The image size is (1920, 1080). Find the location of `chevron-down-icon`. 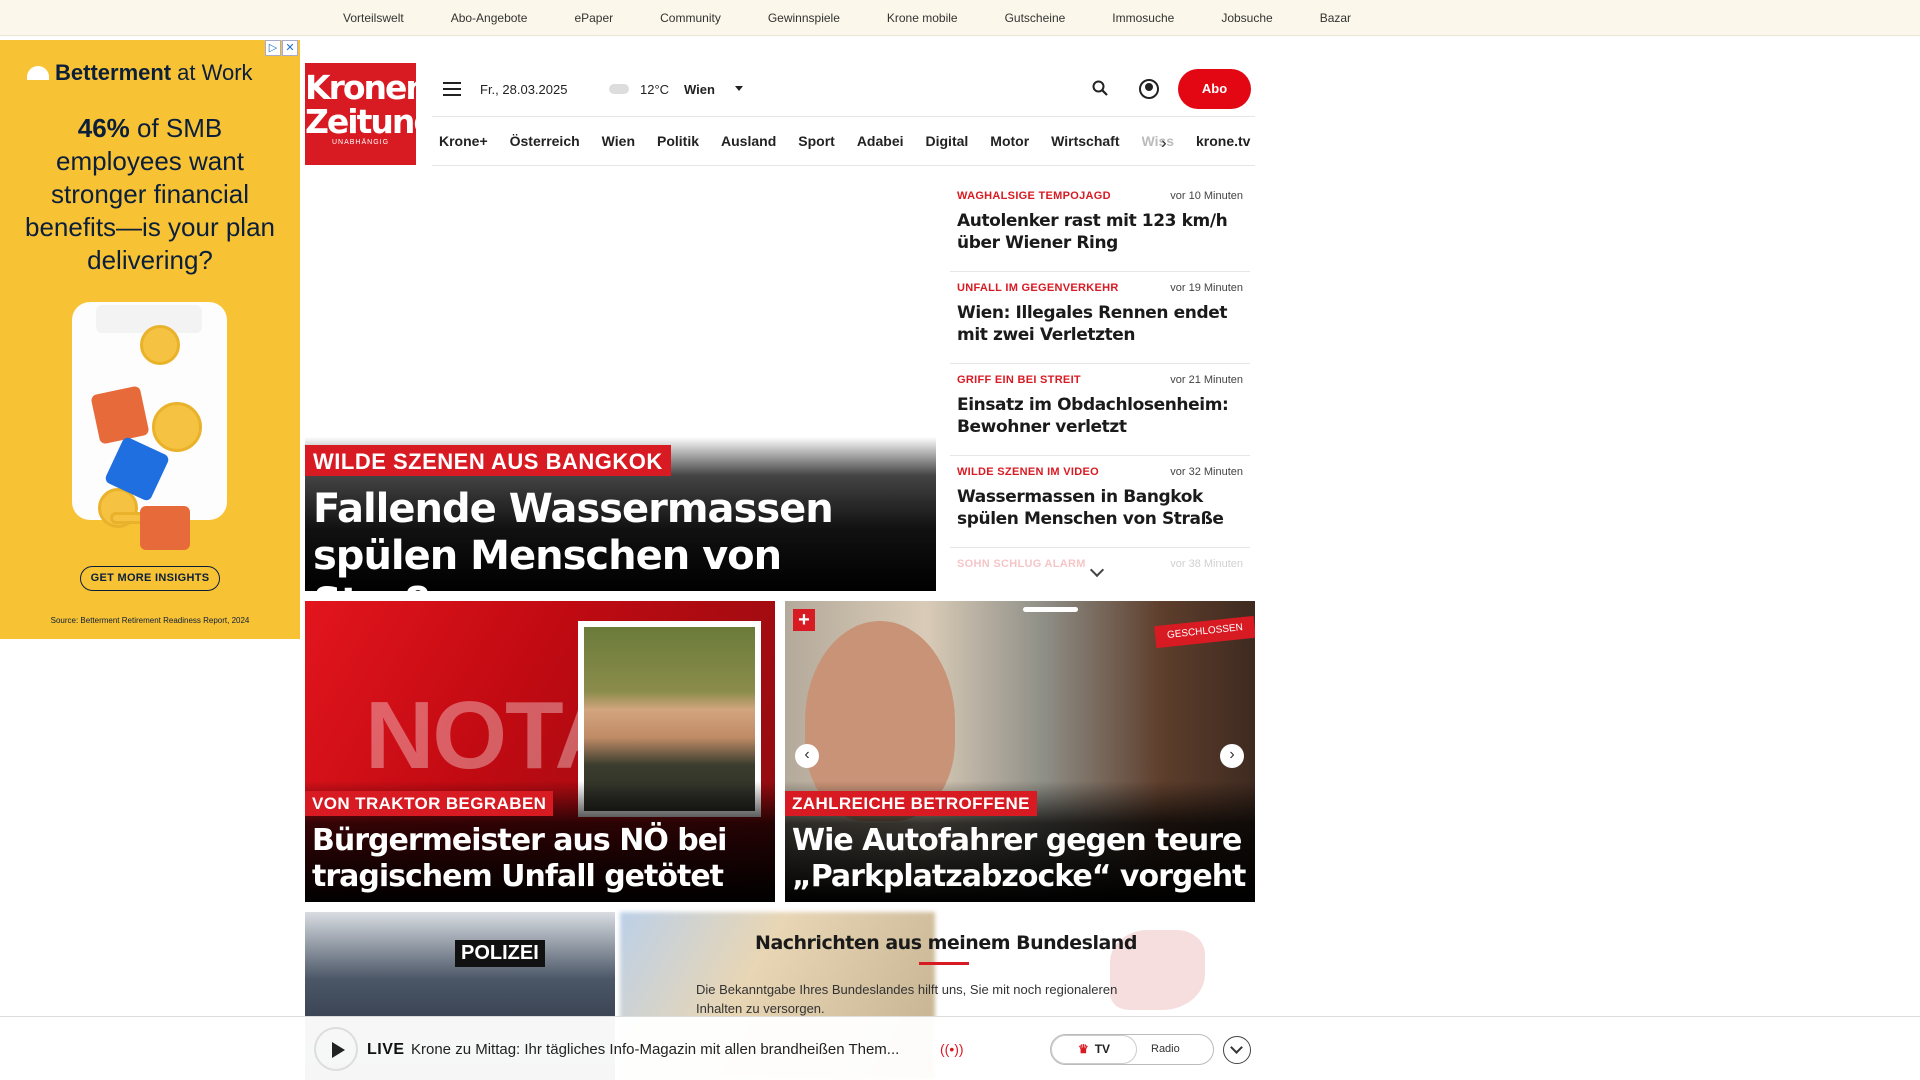

chevron-down-icon is located at coordinates (1237, 1050).